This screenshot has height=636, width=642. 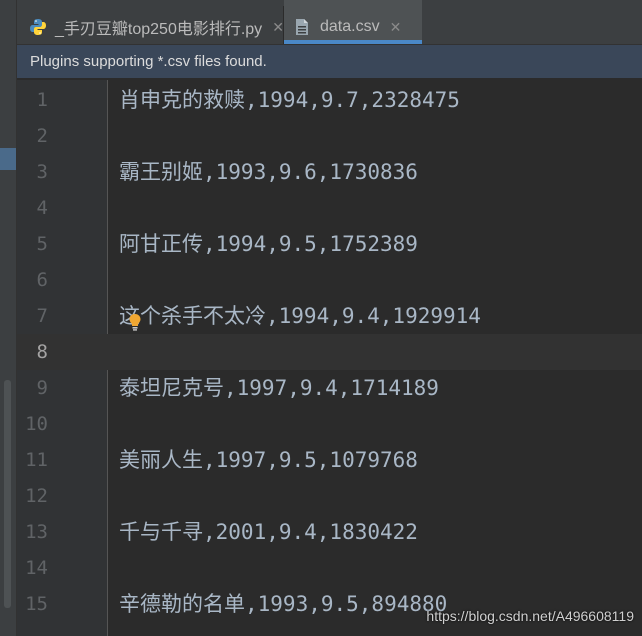 What do you see at coordinates (42, 352) in the screenshot?
I see `line-number: 8` at bounding box center [42, 352].